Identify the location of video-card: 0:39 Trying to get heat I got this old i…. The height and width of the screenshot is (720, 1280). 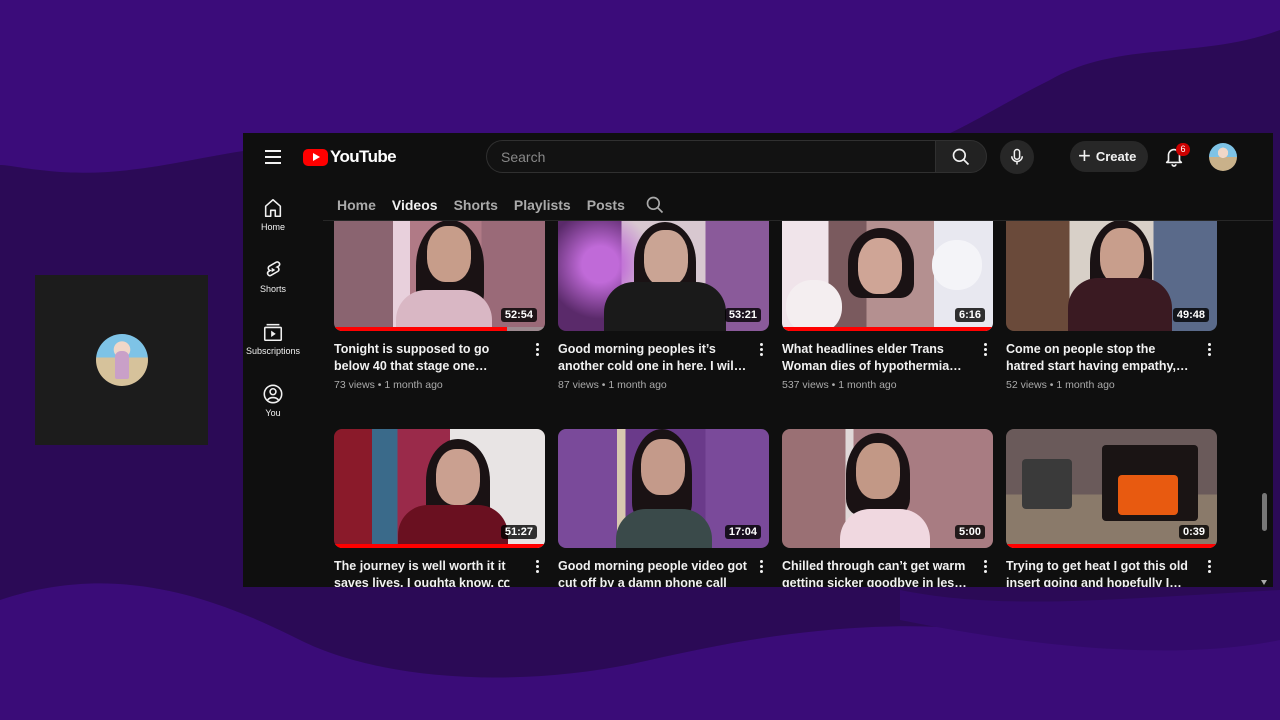
(1111, 508).